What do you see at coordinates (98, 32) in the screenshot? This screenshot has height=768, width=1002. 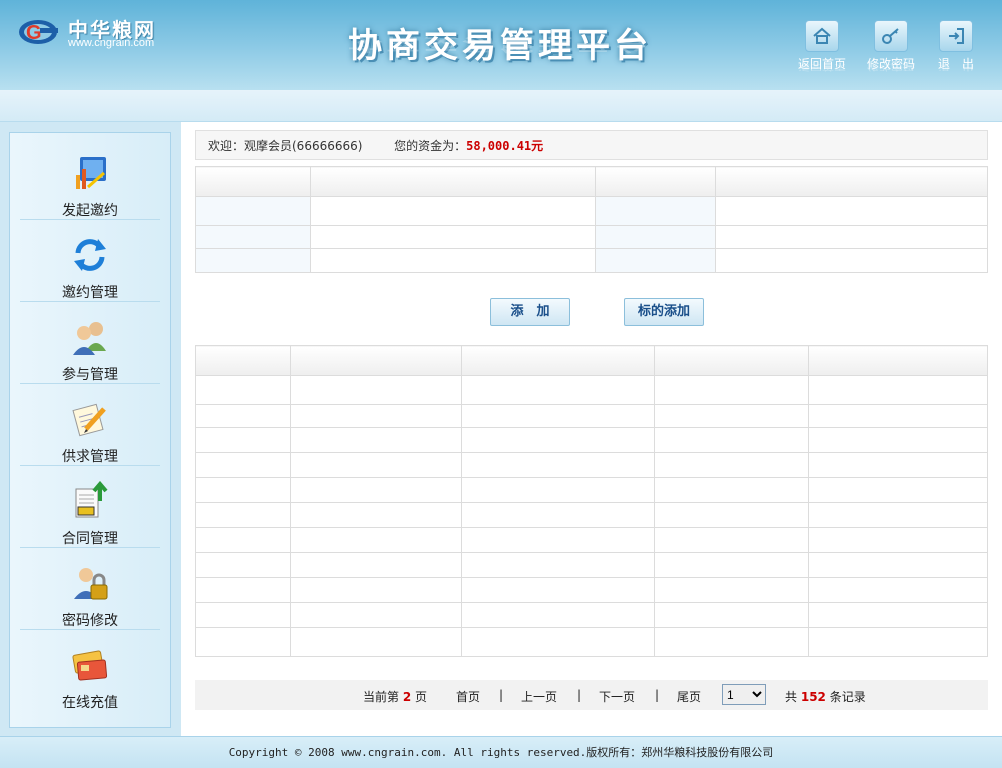 I see `logo: G 中华粮网 www.cngrain.com` at bounding box center [98, 32].